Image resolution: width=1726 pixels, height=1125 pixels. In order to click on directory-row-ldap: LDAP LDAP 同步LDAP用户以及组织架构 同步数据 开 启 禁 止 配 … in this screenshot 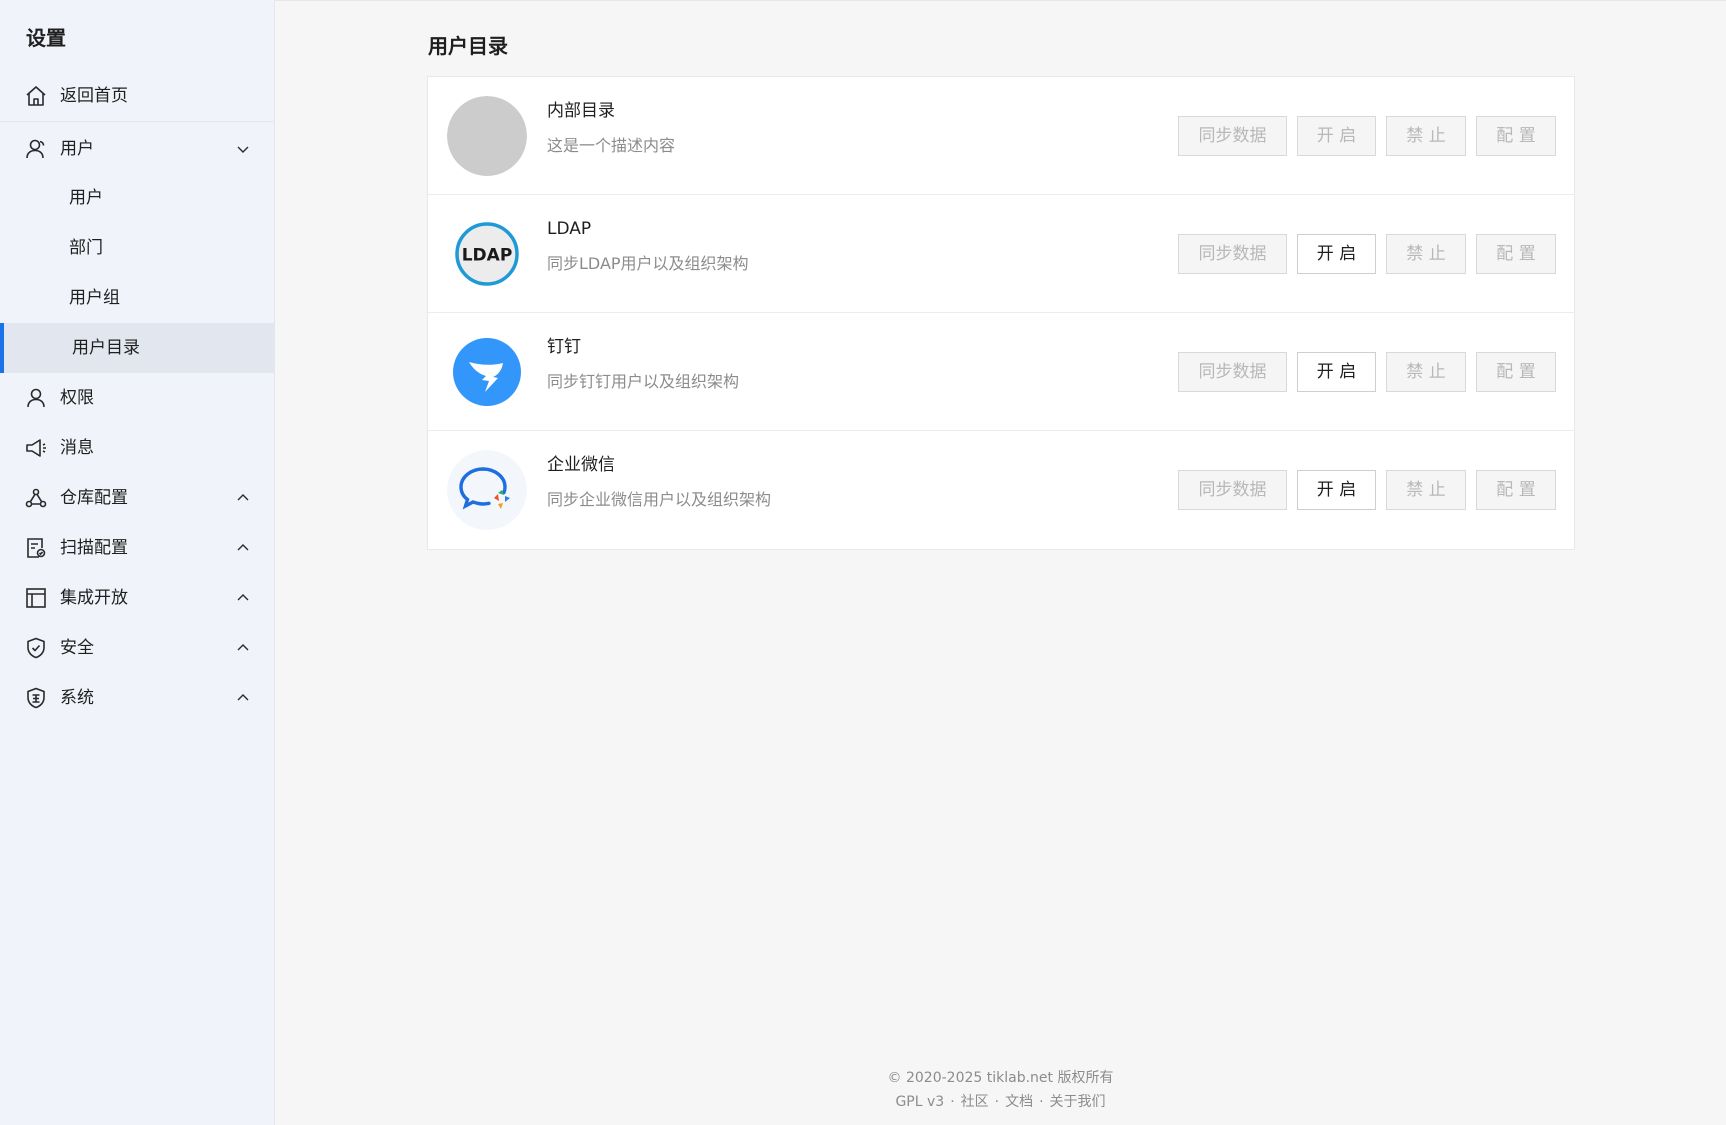, I will do `click(1001, 254)`.